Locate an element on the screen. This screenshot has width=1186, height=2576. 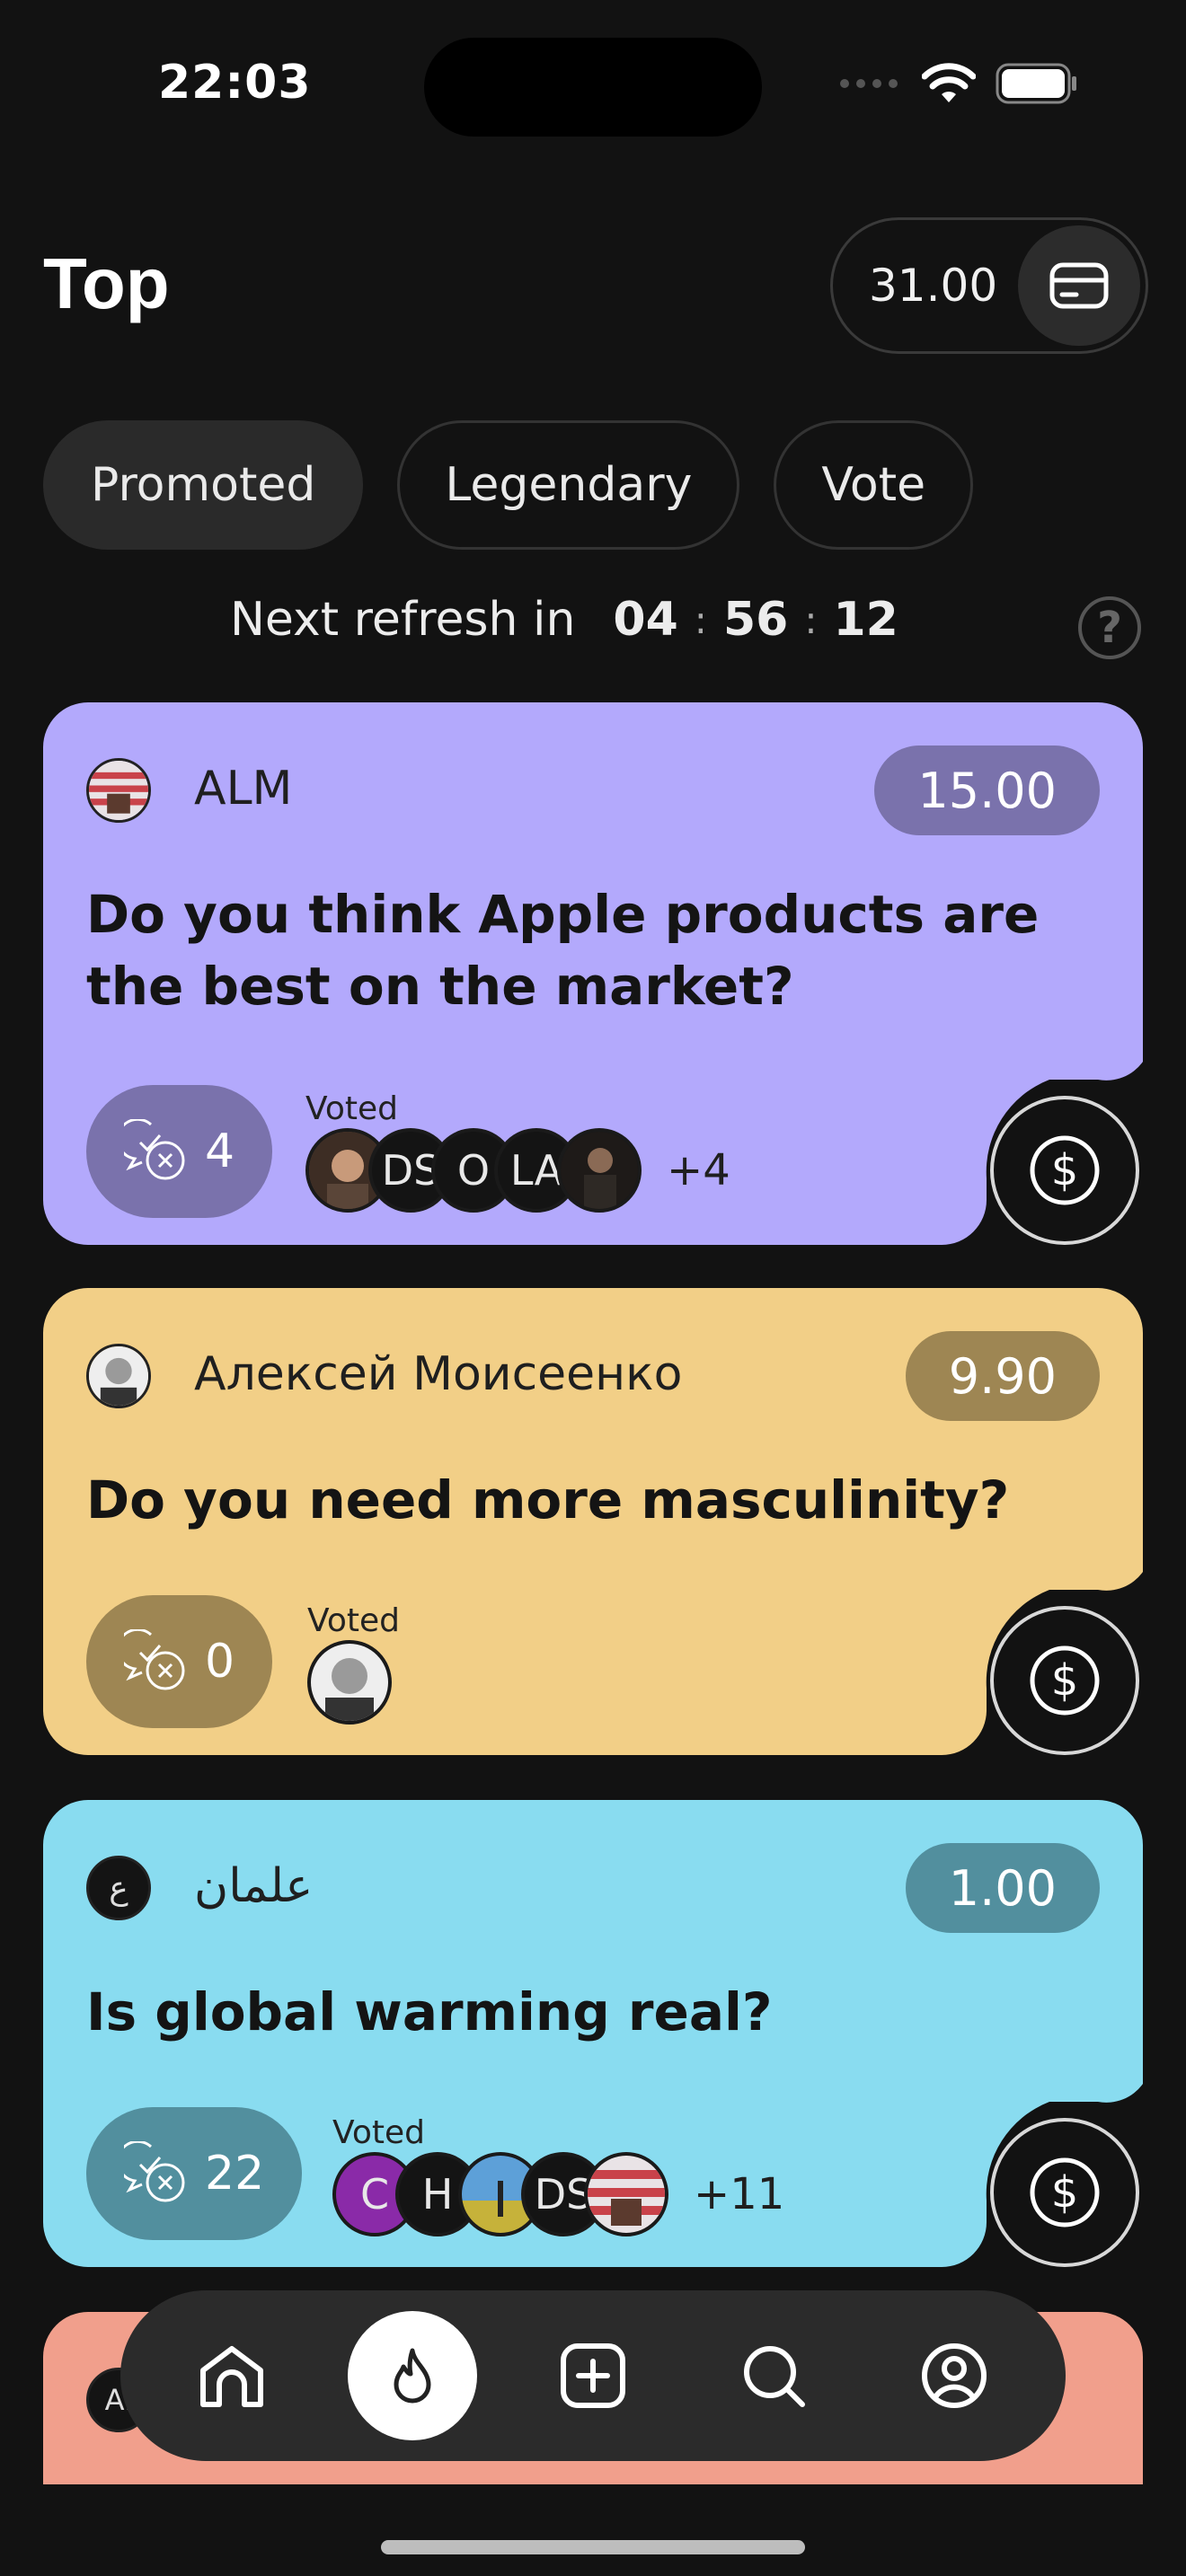
refresh-minutes: 56 is located at coordinates (755, 620).